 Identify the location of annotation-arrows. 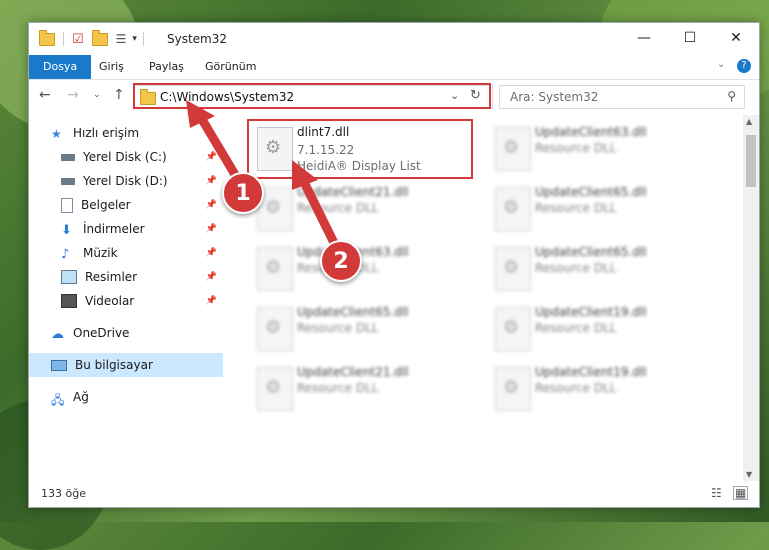
(265, 180).